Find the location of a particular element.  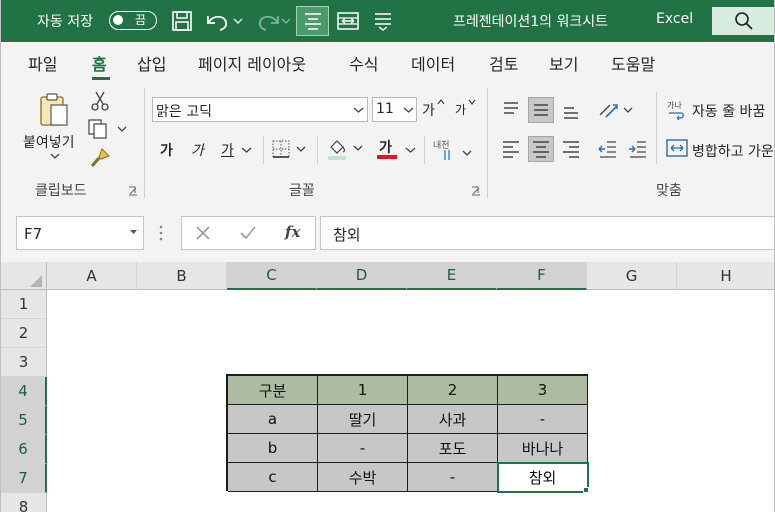

row-header-5: 5 is located at coordinates (24, 420).